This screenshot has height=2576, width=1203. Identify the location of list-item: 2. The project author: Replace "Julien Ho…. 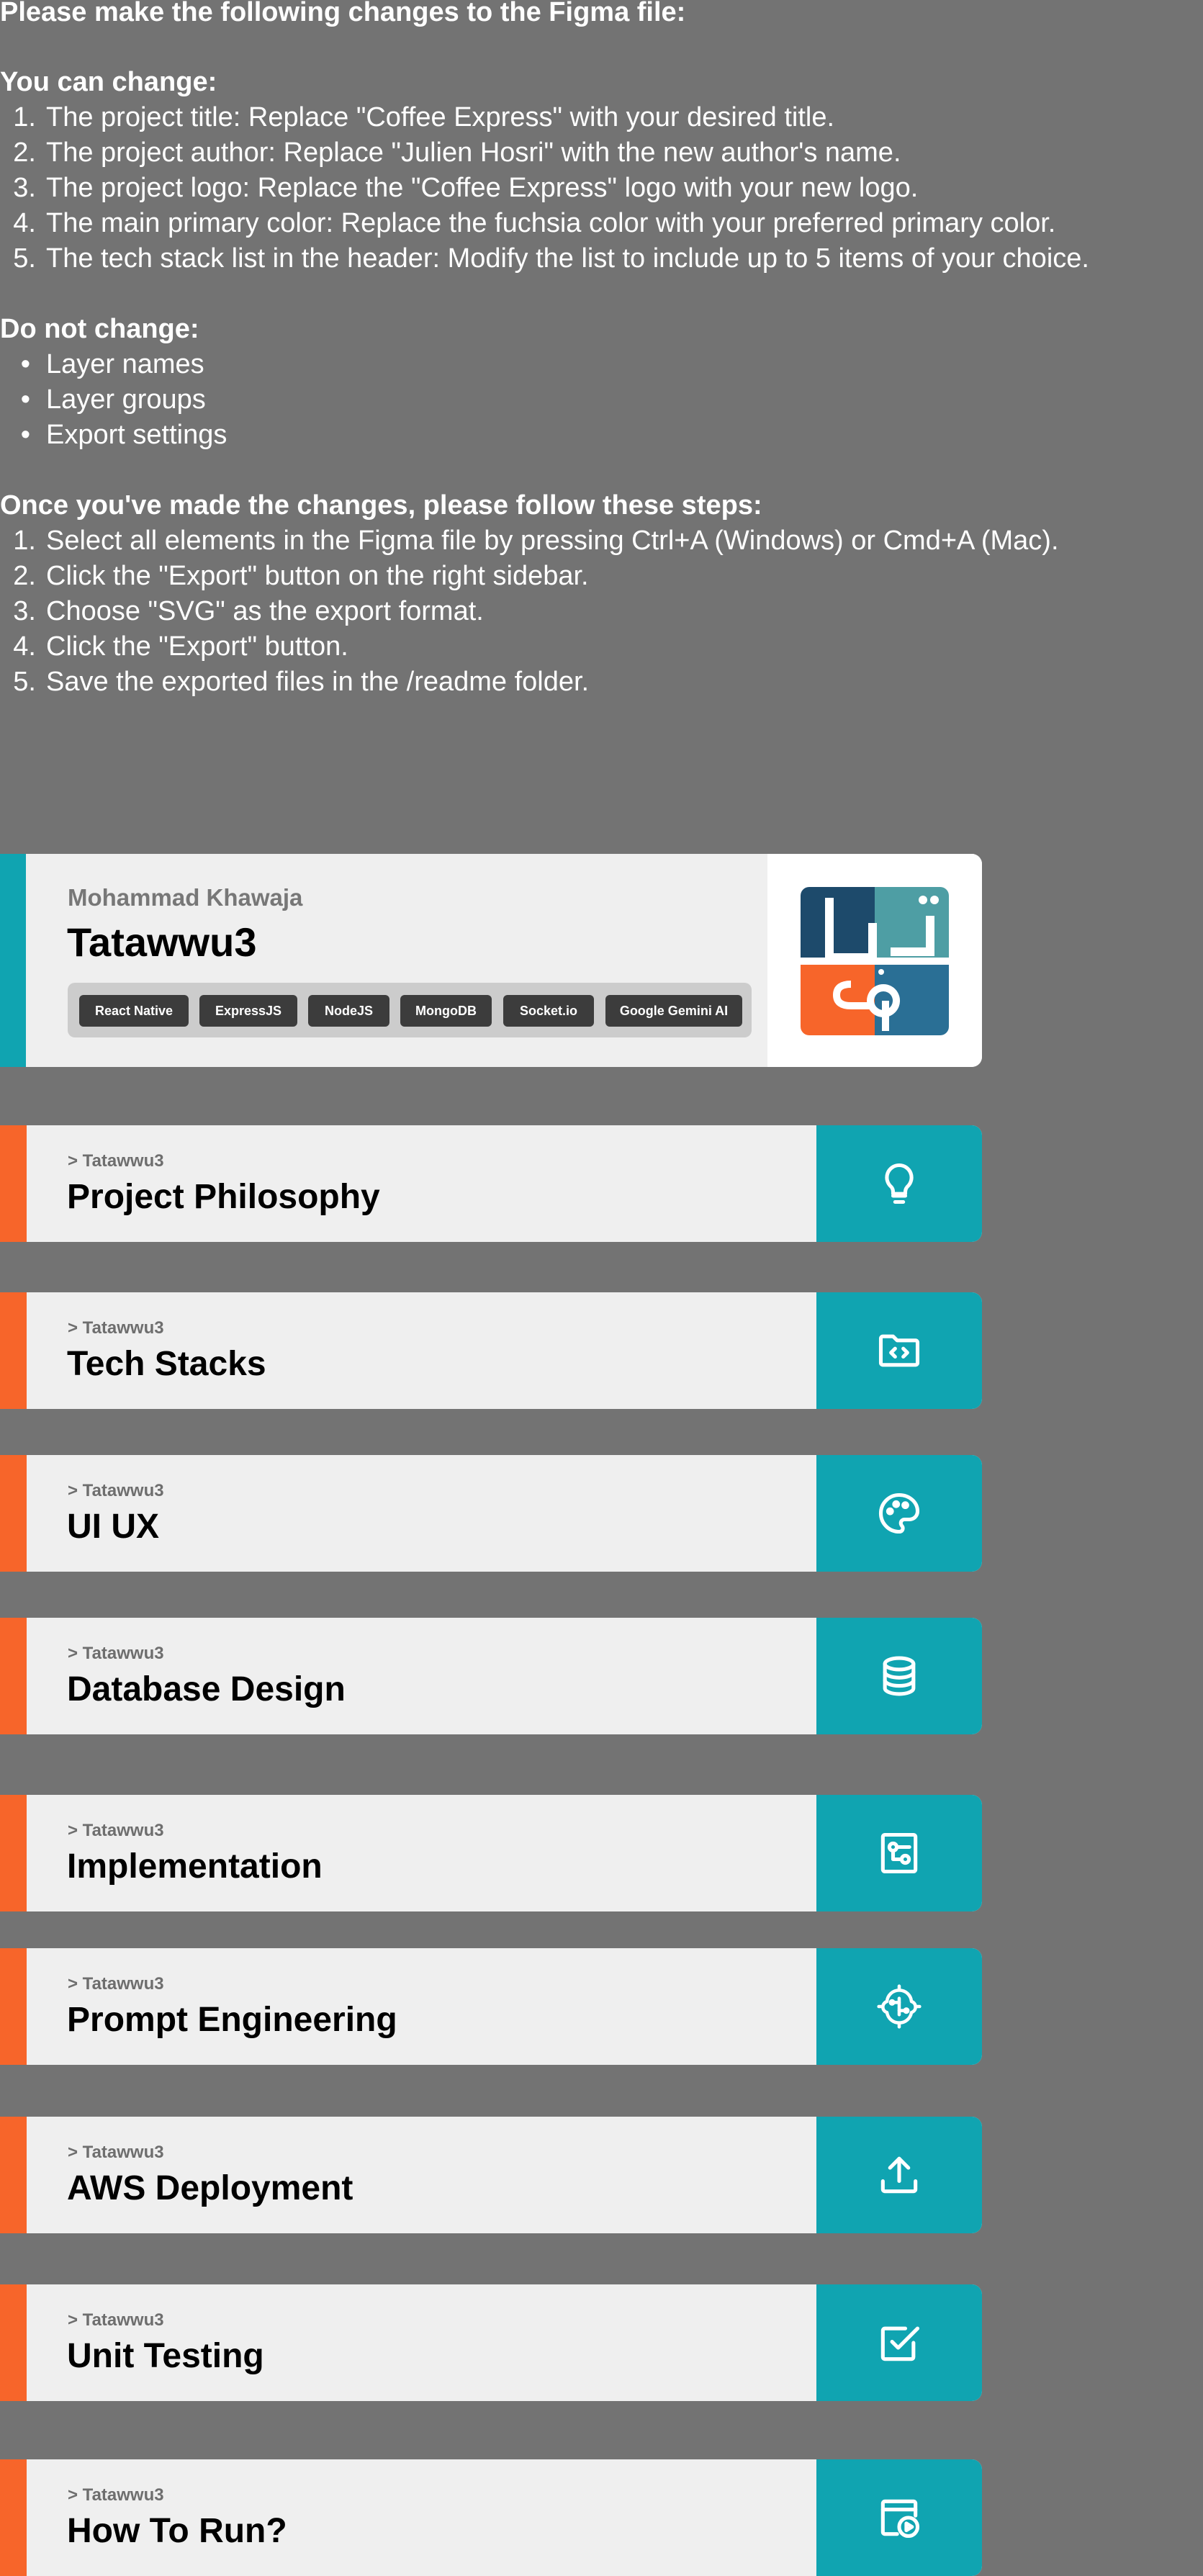
(457, 153).